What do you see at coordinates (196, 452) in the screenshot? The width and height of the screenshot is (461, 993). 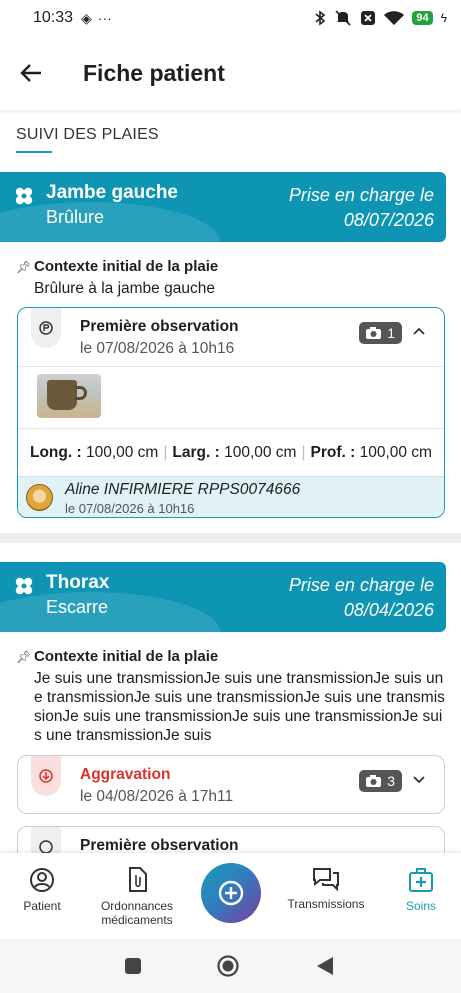 I see `width-label: Larg. :` at bounding box center [196, 452].